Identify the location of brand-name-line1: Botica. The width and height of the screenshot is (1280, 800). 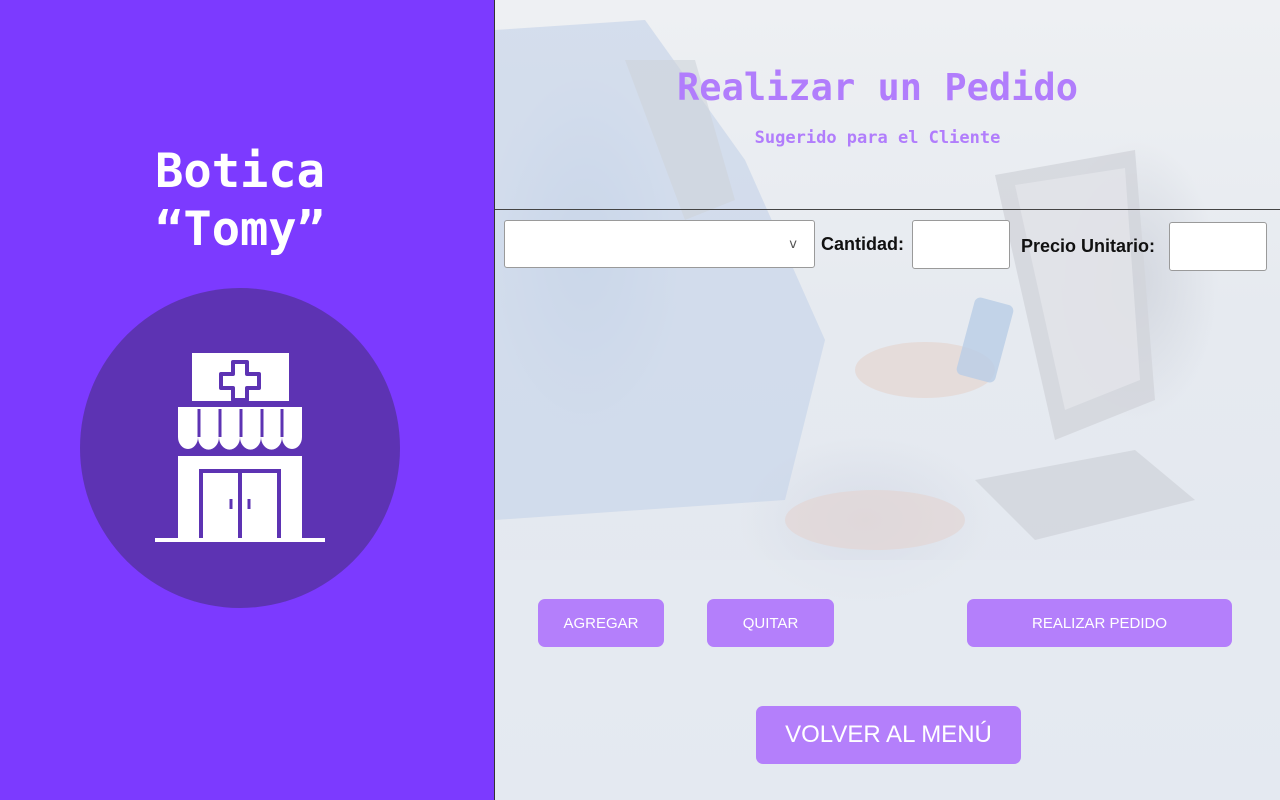
(240, 171).